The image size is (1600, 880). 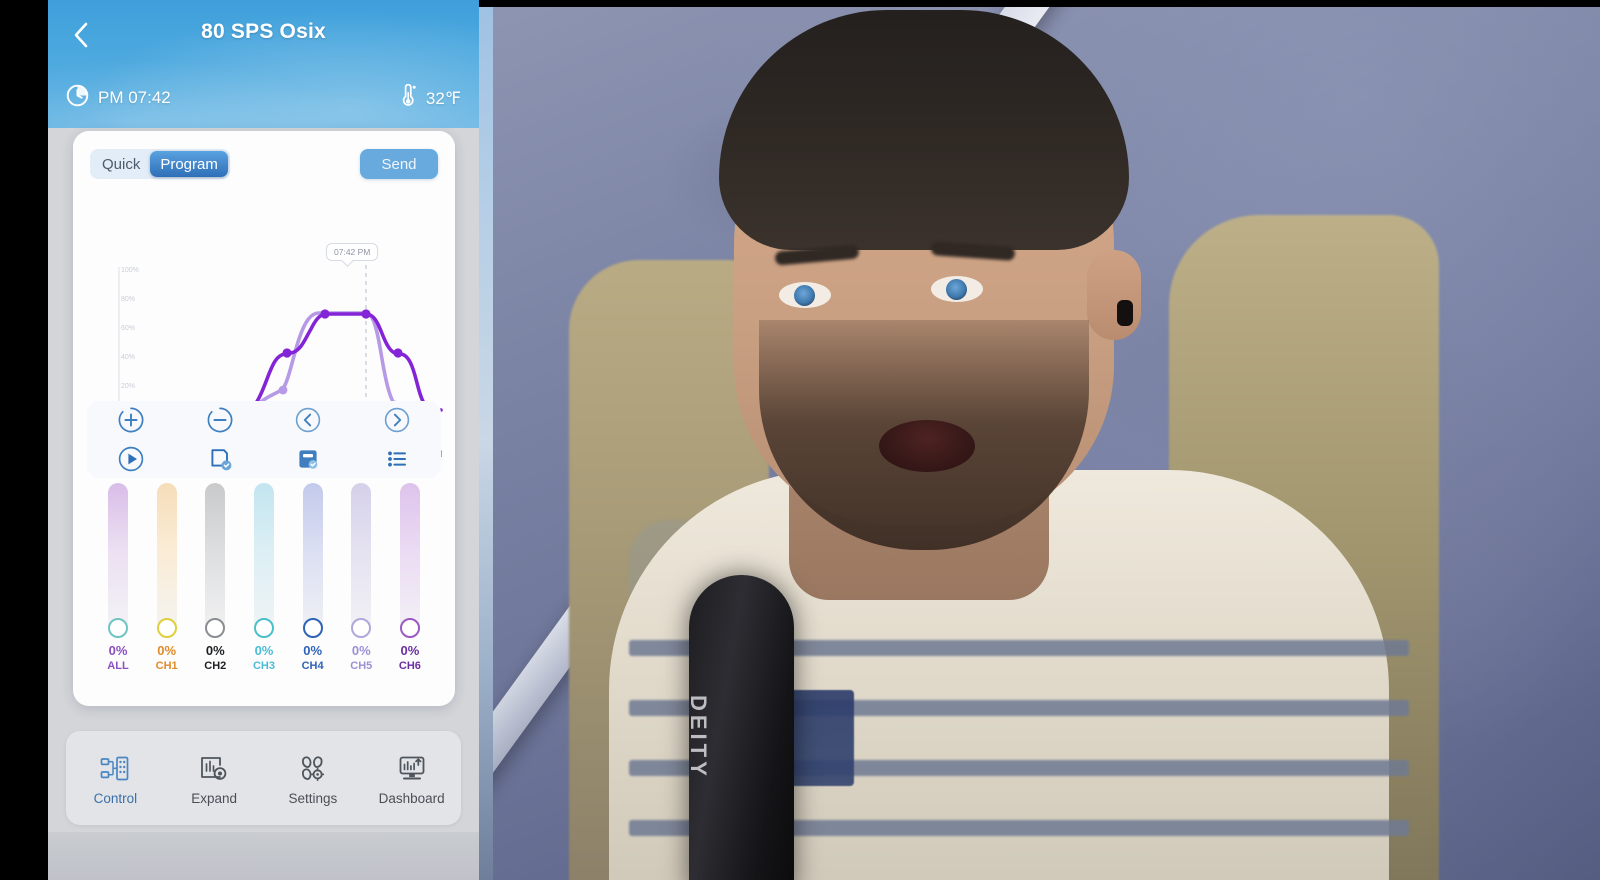 I want to click on channel-slider-ch1: 0% CH1, so click(x=167, y=589).